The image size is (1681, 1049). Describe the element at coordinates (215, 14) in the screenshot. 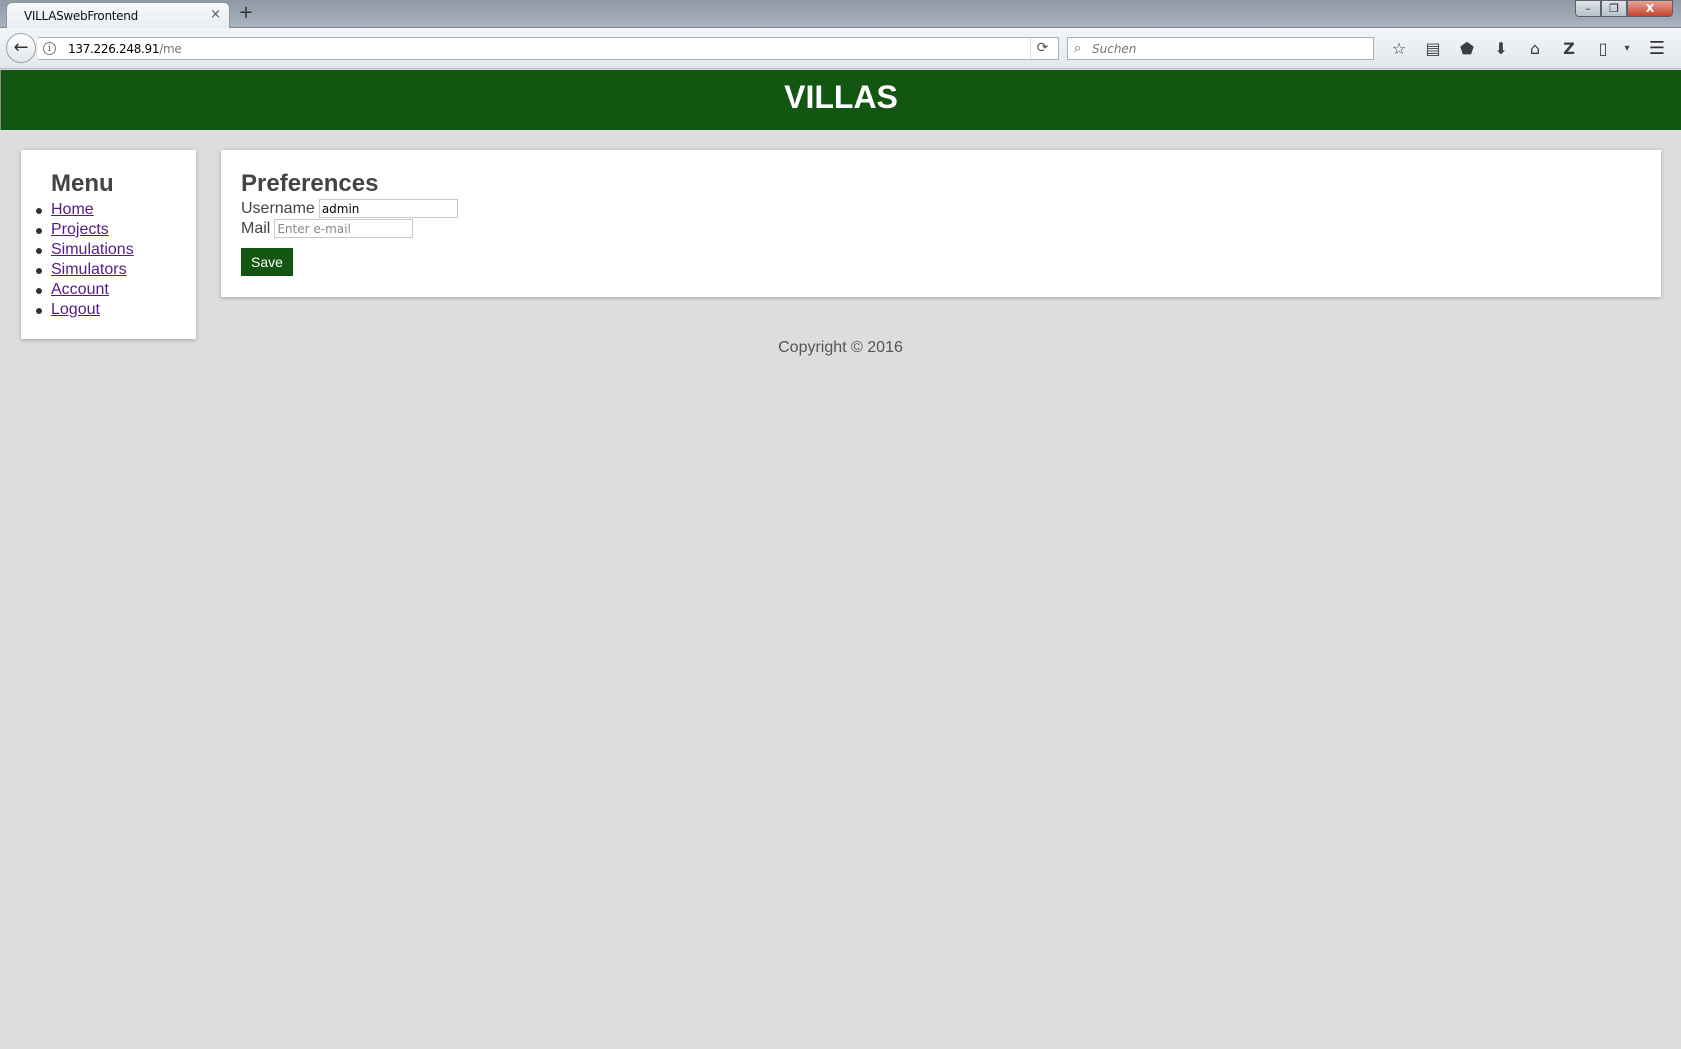

I see `close-tab-icon: ×` at that location.